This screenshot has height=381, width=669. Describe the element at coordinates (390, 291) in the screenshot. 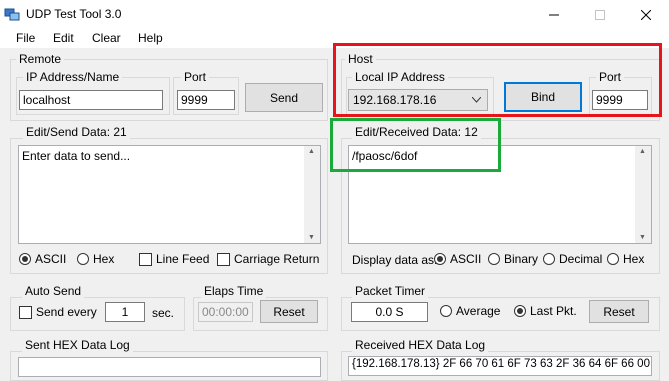

I see `packet-timer-title: Packet Timer` at that location.